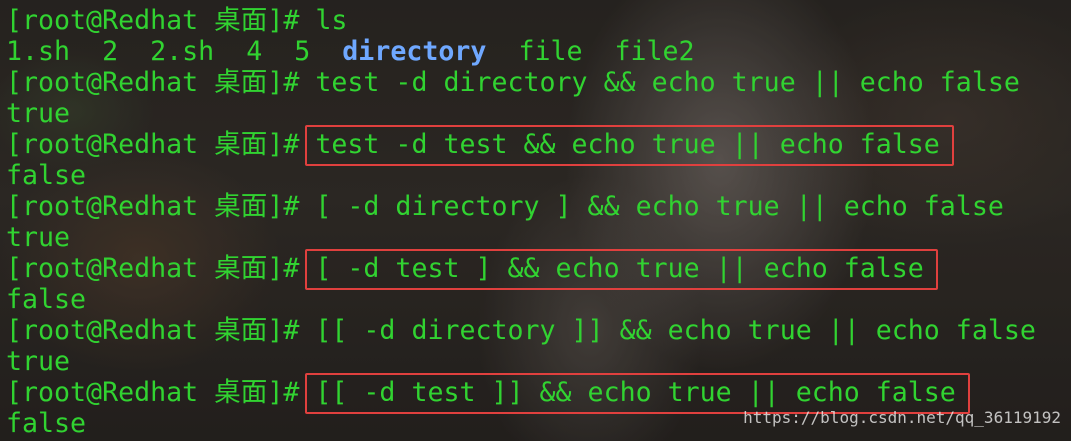  I want to click on ls-output: 1.sh 2 2.sh 4 5 directory file file2, so click(538, 51).